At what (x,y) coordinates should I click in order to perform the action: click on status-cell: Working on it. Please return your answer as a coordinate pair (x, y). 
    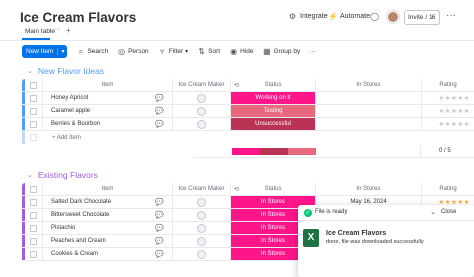
    Looking at the image, I should click on (272, 98).